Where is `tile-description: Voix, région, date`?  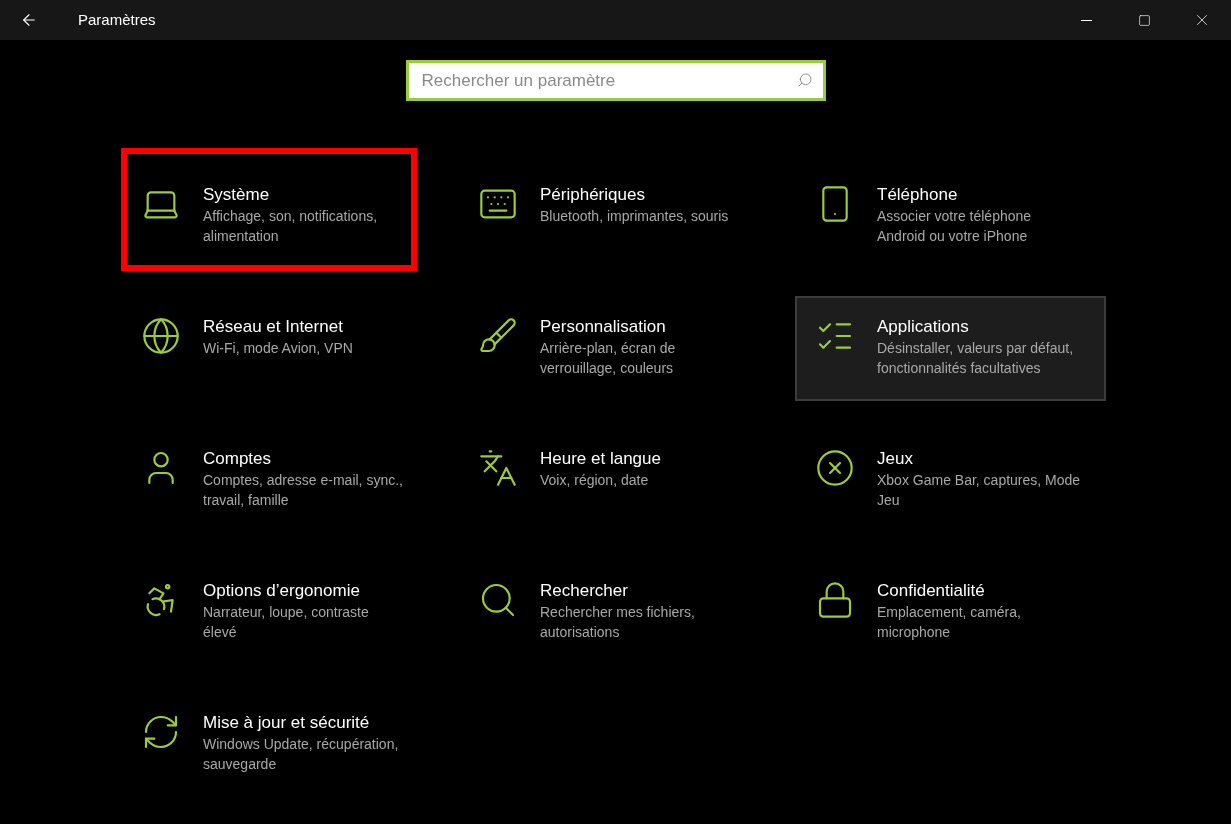 tile-description: Voix, région, date is located at coordinates (595, 480).